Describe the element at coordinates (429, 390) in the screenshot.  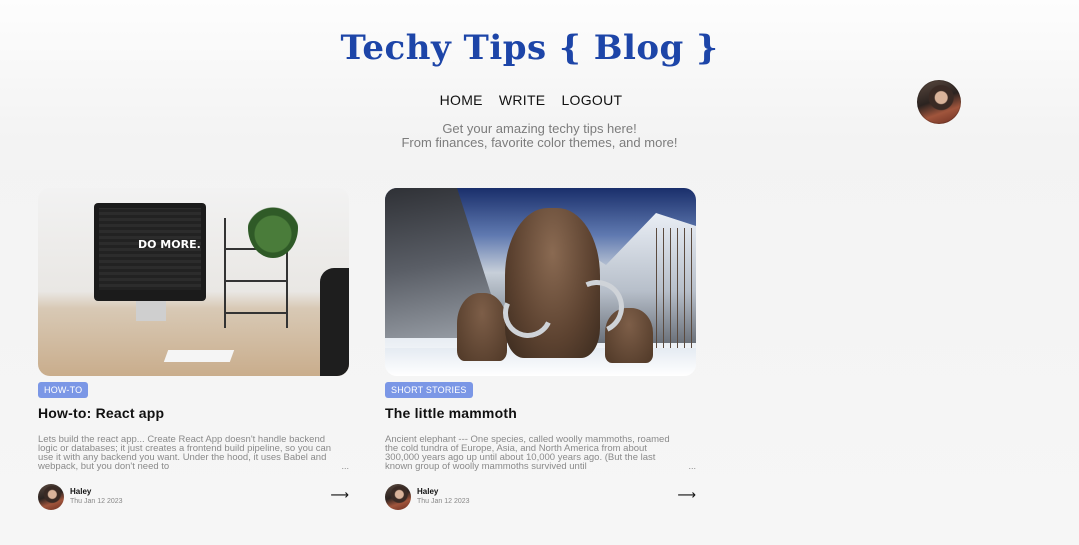
I see `category-tag: SHORT STORIES` at that location.